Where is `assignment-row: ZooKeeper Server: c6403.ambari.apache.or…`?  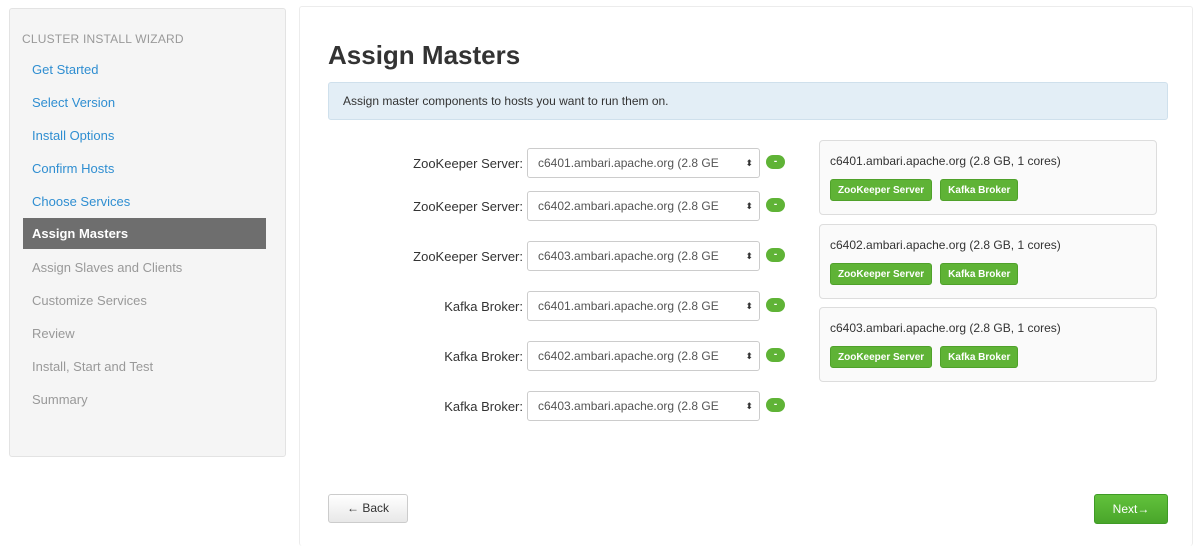 assignment-row: ZooKeeper Server: c6403.ambari.apache.or… is located at coordinates (565, 256).